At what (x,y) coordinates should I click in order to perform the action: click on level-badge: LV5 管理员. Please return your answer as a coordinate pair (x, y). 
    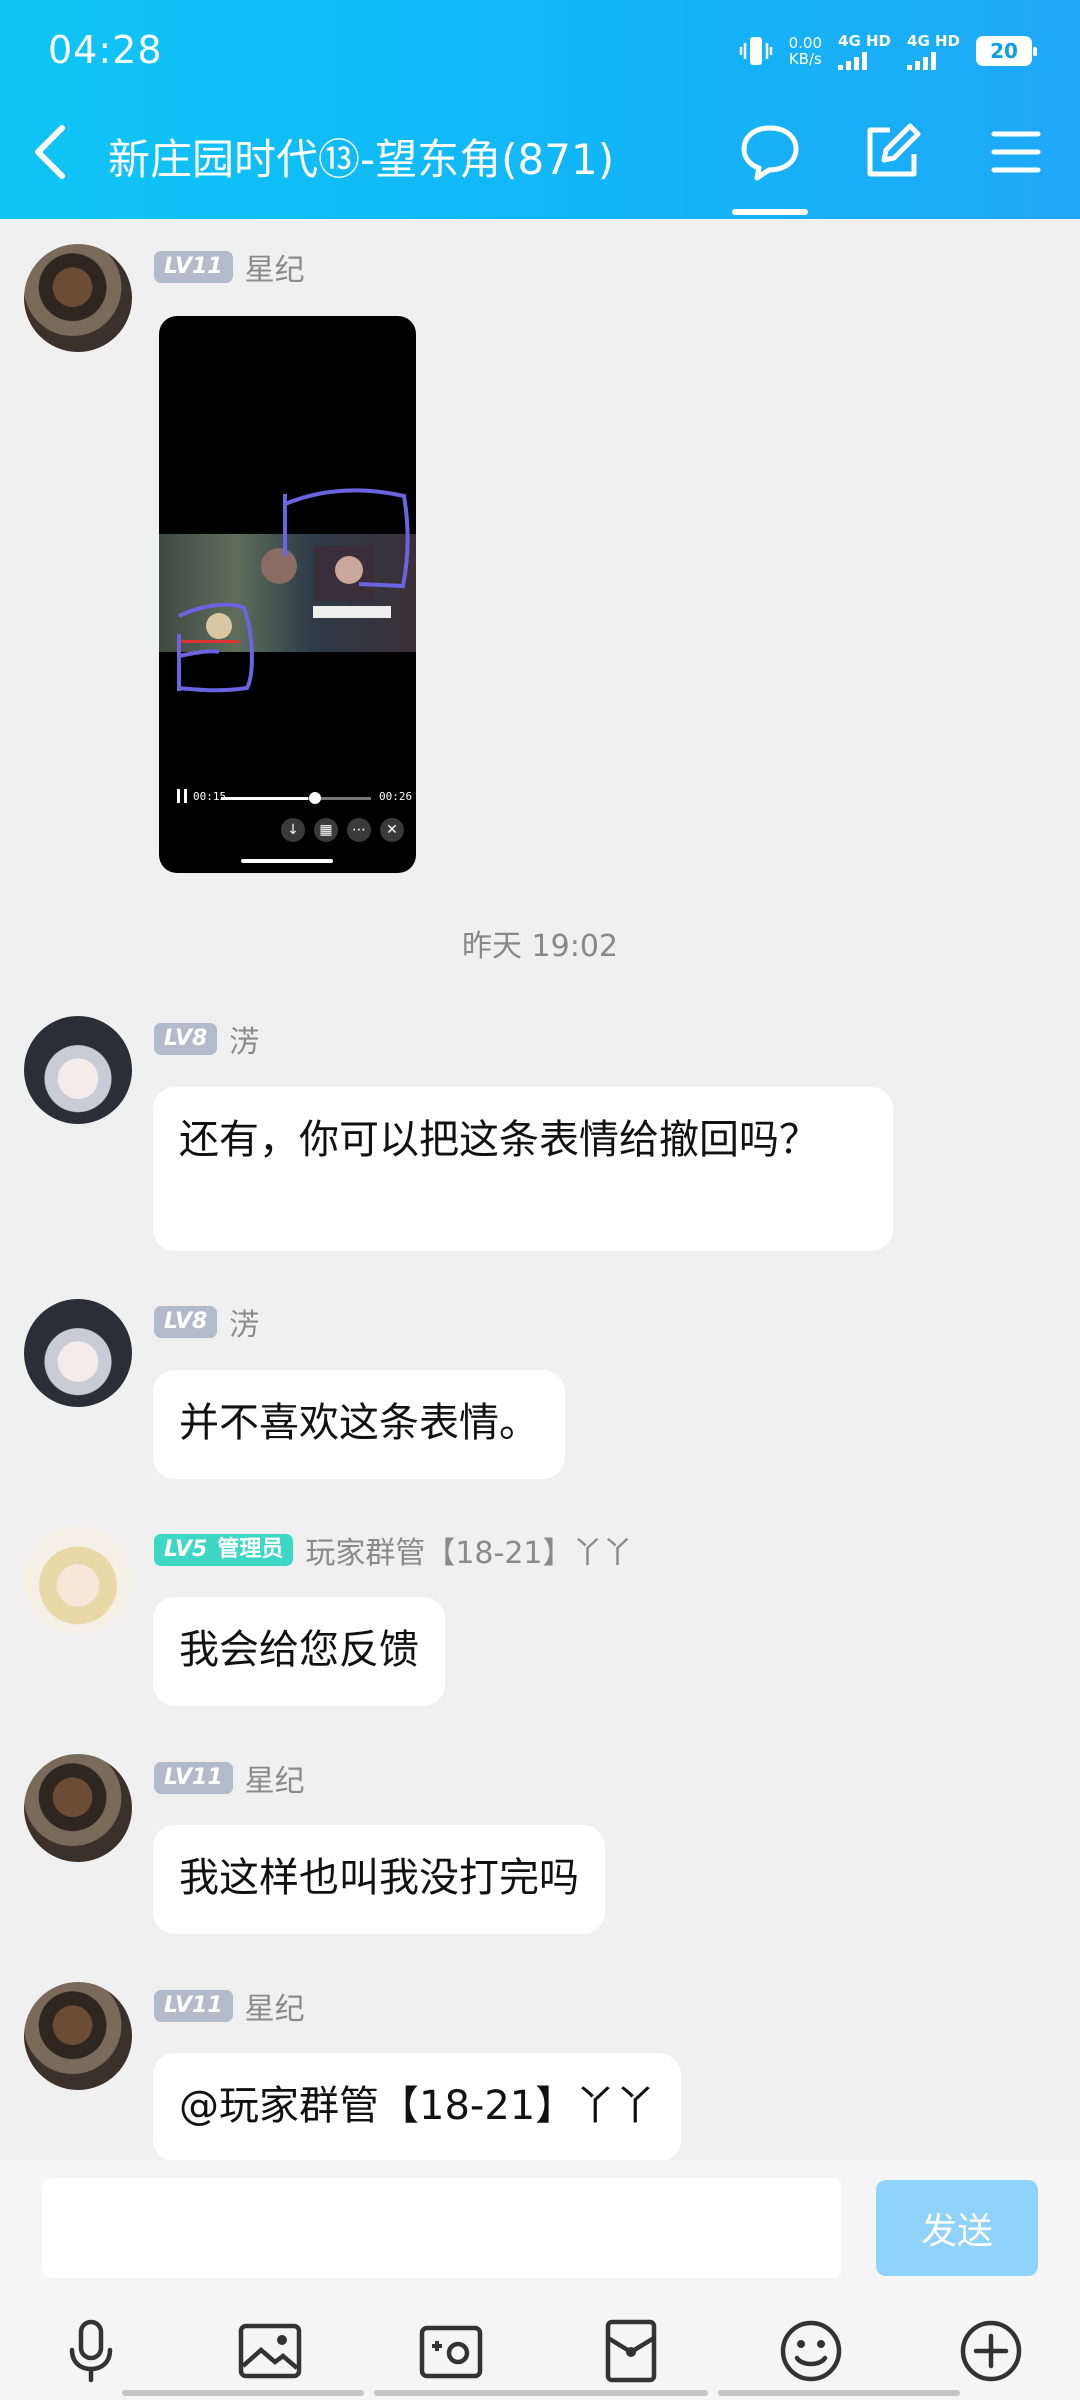
    Looking at the image, I should click on (224, 1550).